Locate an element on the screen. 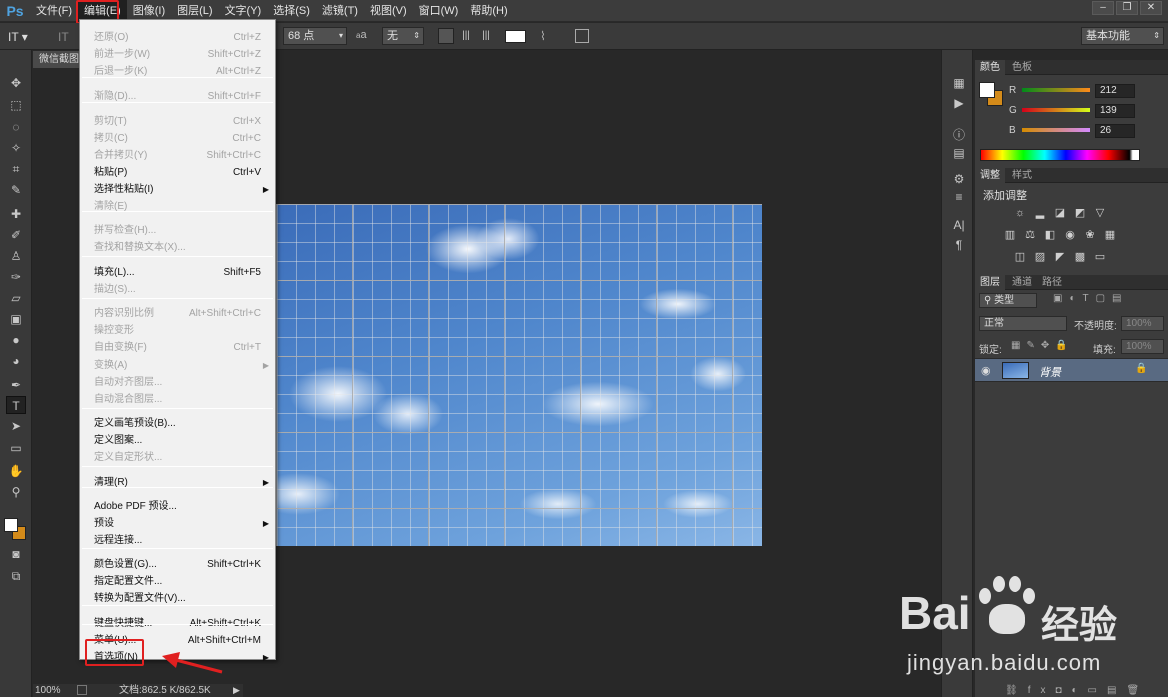  antialias-select: 无 ⇕ is located at coordinates (403, 36).